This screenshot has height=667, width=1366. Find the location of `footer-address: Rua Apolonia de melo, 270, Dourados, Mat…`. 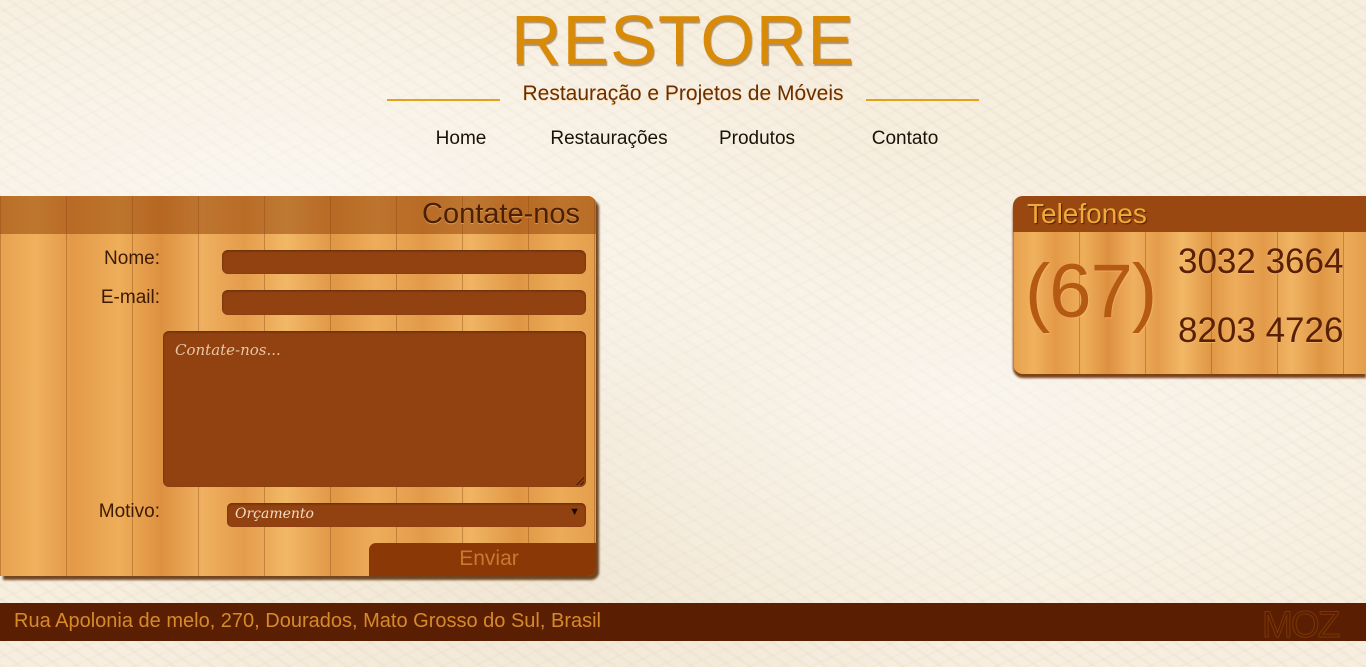

footer-address: Rua Apolonia de melo, 270, Dourados, Mat… is located at coordinates (307, 621).